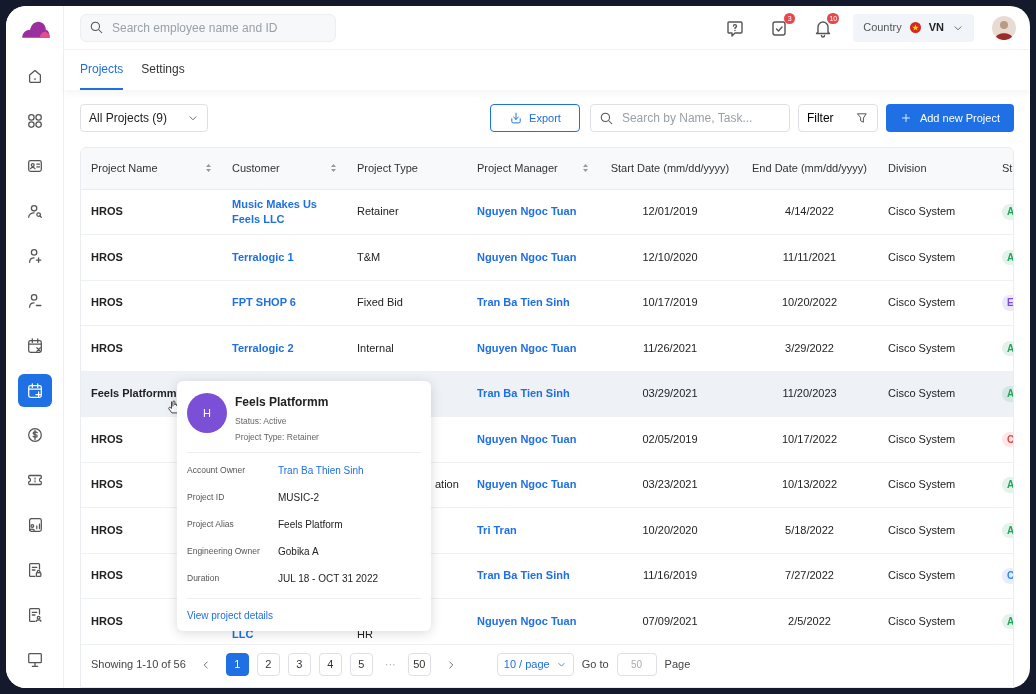  Describe the element at coordinates (163, 70) in the screenshot. I see `tab: Settings` at that location.